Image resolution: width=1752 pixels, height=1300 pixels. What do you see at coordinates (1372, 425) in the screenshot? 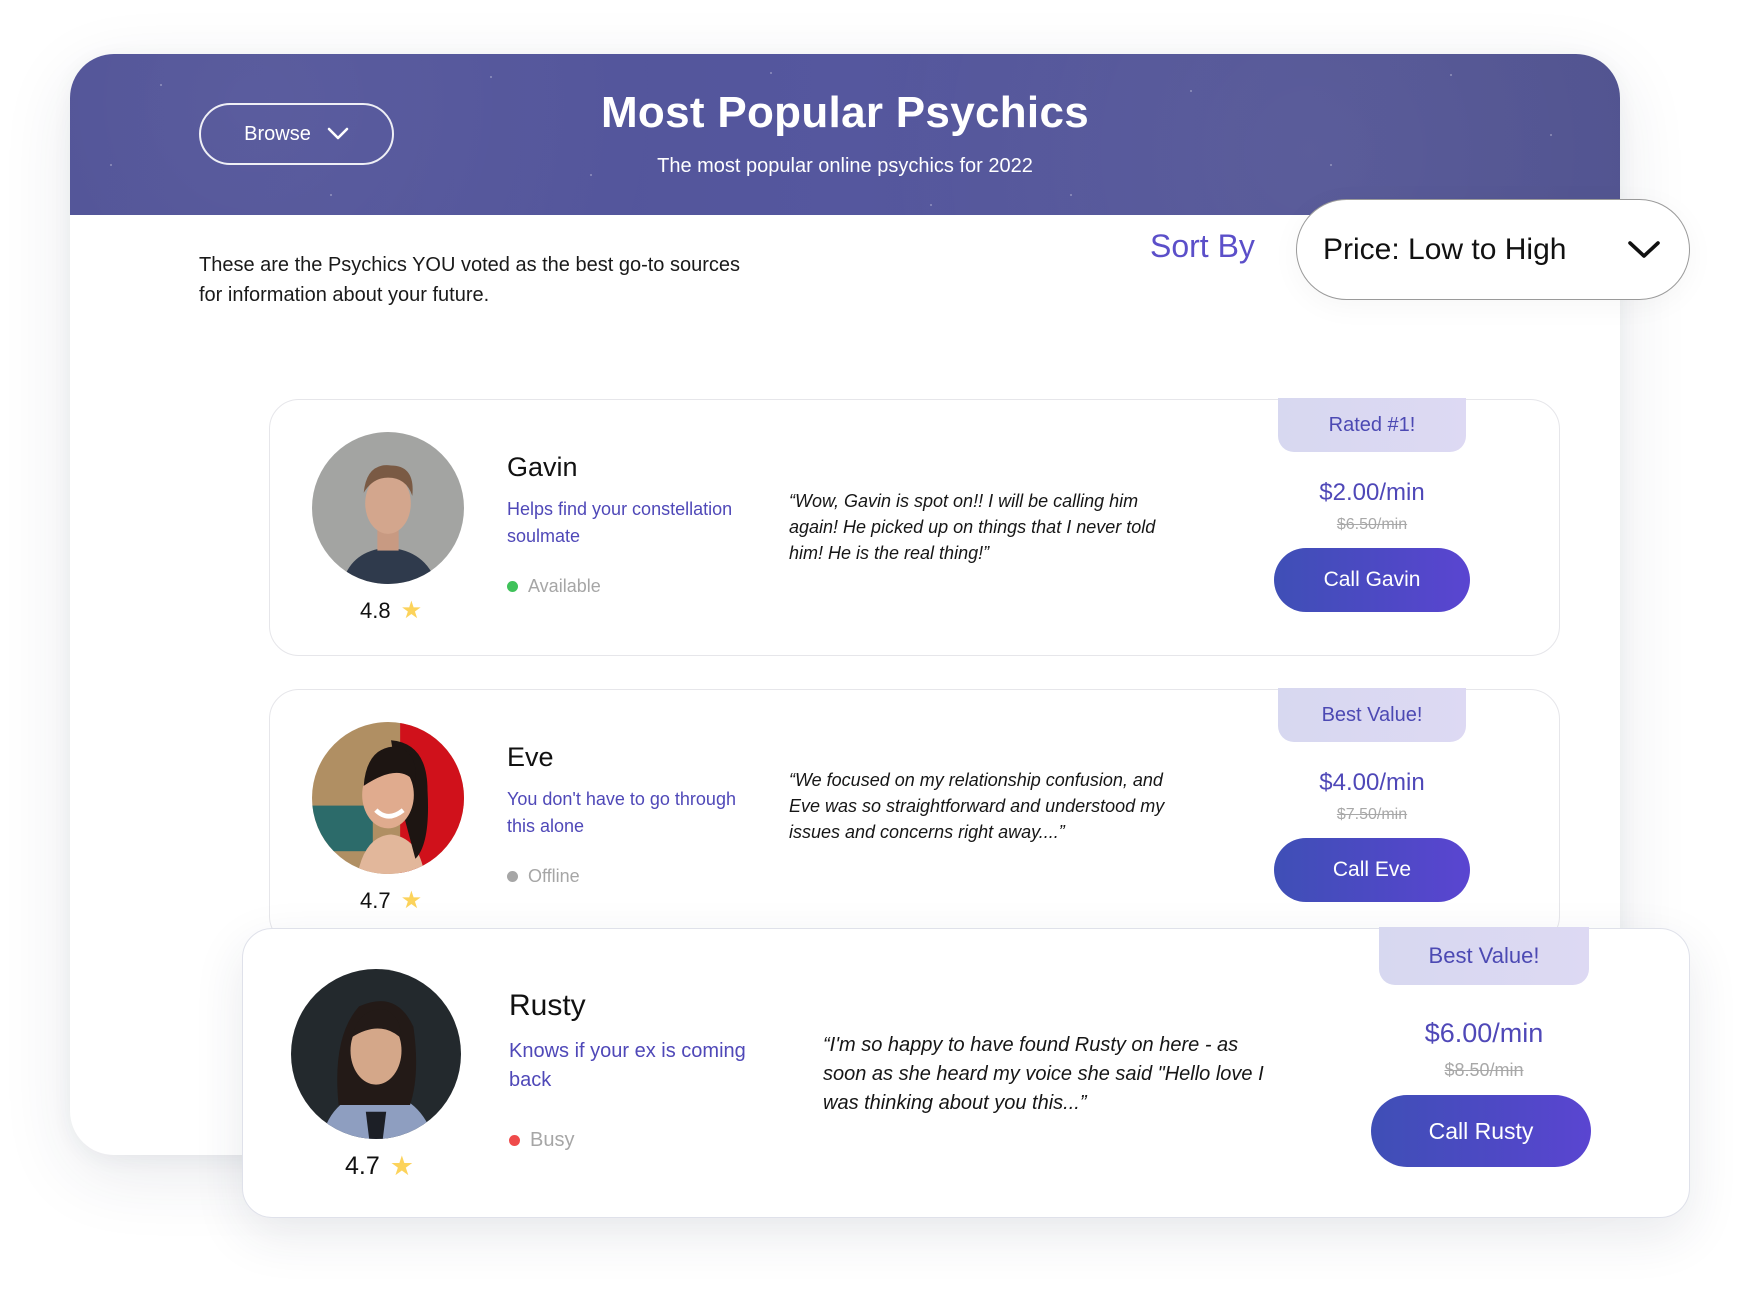
I see `badge: Rated #1!` at bounding box center [1372, 425].